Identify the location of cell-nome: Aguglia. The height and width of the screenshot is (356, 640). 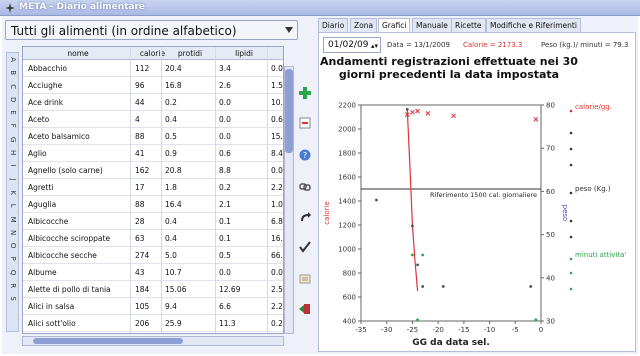
(42, 204).